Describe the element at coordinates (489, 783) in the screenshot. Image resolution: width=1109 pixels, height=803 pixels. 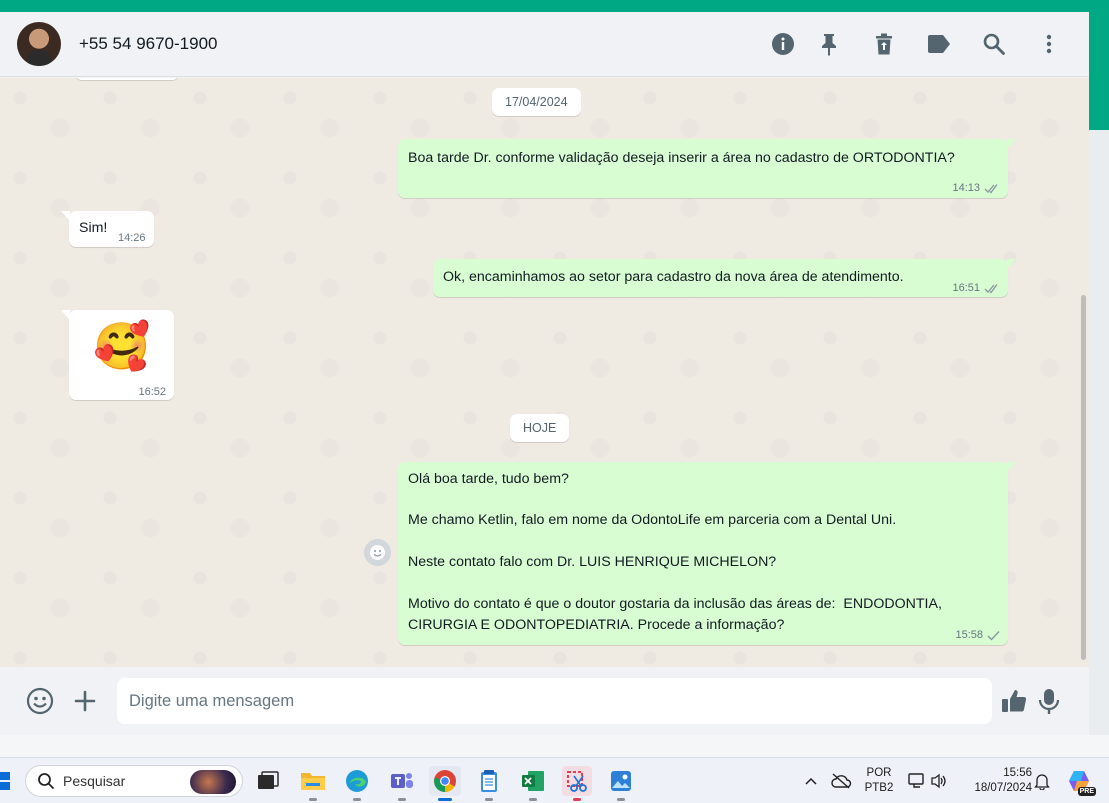
I see `notepad-icon` at that location.